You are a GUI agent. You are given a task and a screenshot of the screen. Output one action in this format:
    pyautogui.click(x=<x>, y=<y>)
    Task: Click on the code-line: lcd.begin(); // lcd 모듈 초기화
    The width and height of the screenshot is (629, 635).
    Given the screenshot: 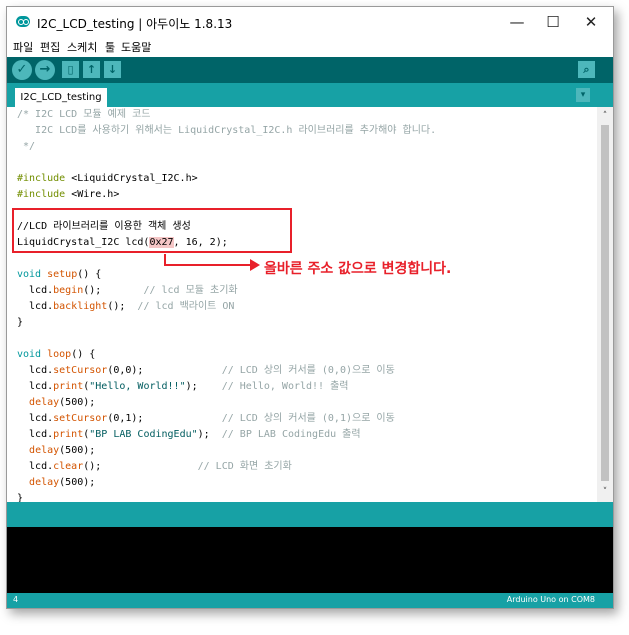 What is the action you would take?
    pyautogui.click(x=127, y=291)
    